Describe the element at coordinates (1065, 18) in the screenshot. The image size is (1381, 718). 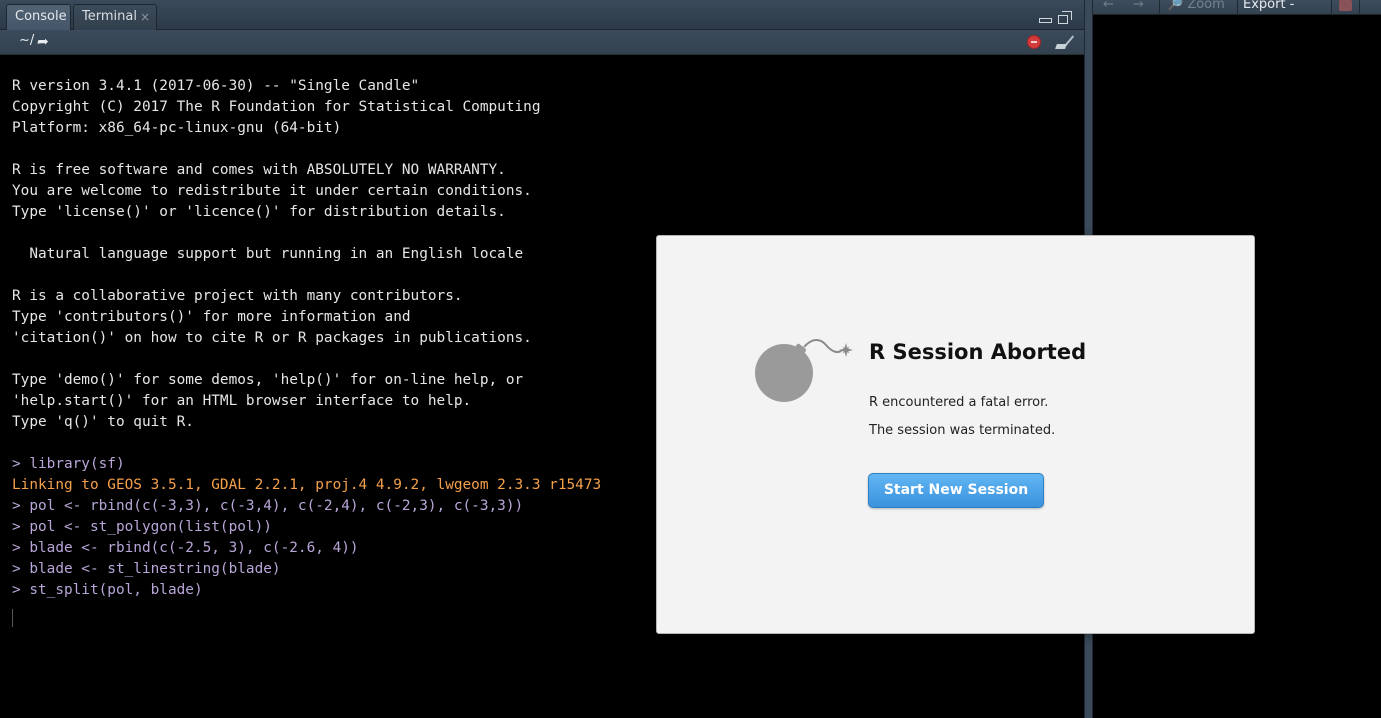
I see `maximize-icon` at that location.